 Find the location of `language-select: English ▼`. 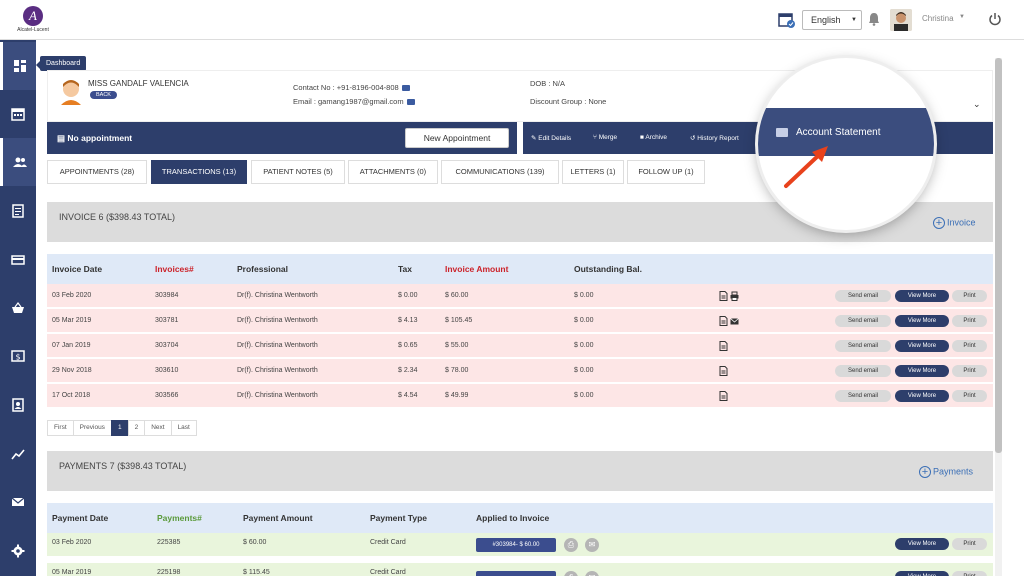

language-select: English ▼ is located at coordinates (832, 20).